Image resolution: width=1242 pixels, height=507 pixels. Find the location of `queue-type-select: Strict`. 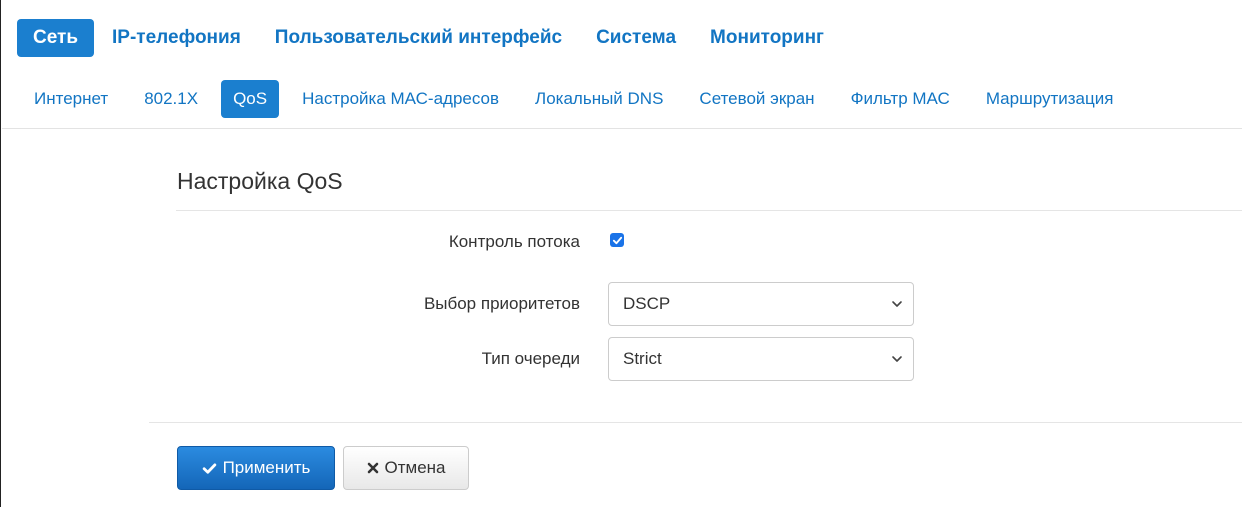

queue-type-select: Strict is located at coordinates (761, 359).